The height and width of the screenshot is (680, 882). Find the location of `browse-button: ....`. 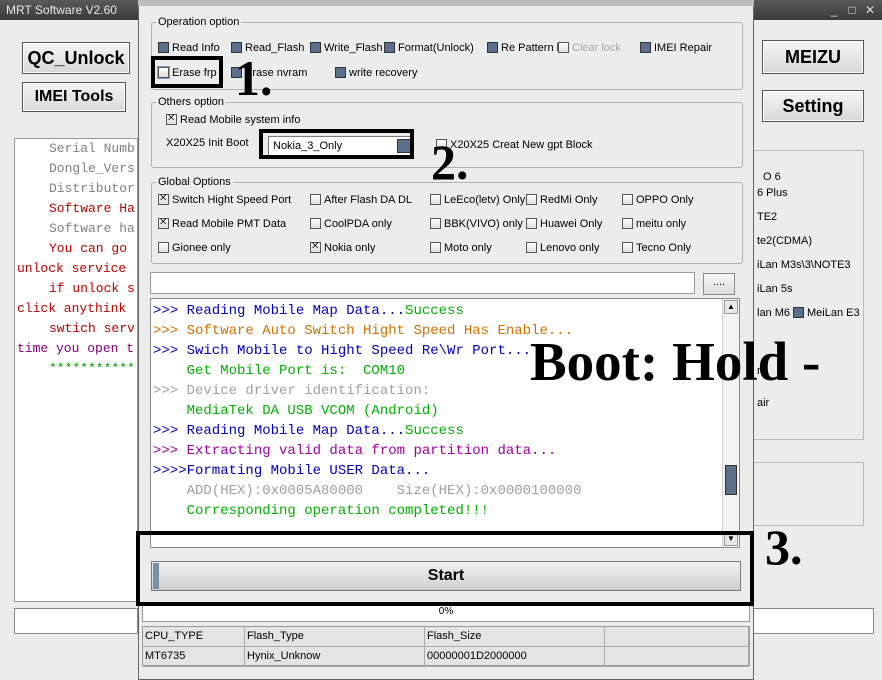

browse-button: .... is located at coordinates (719, 284).